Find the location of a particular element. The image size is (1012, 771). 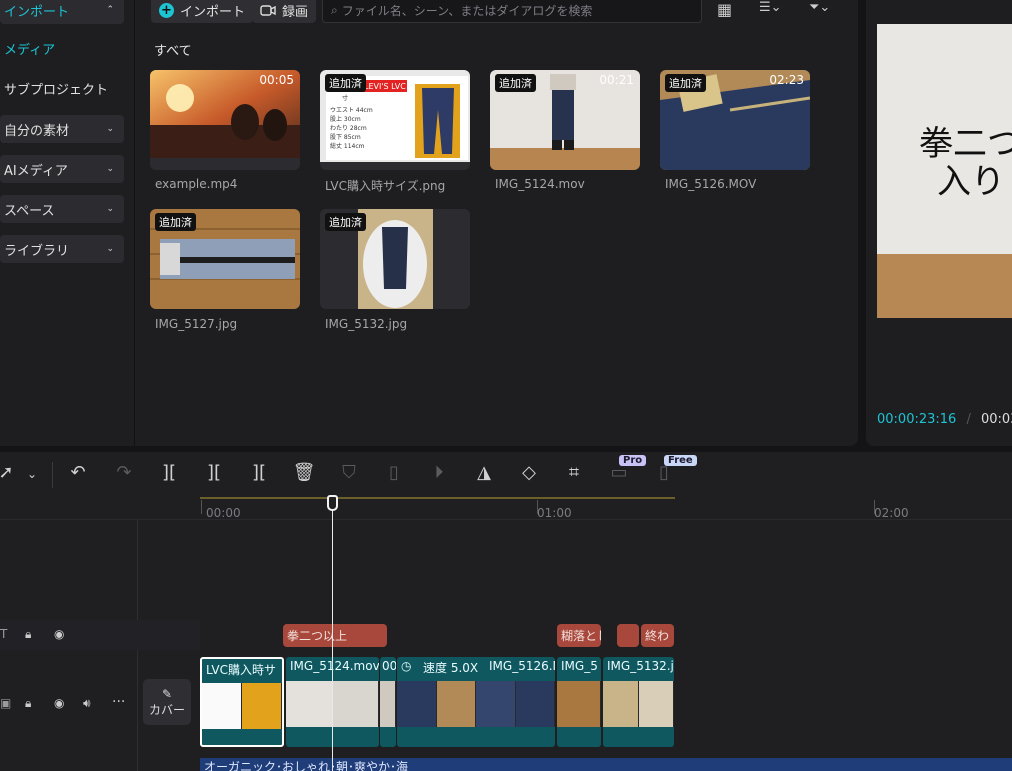

import-button: + インポート is located at coordinates (202, 11).